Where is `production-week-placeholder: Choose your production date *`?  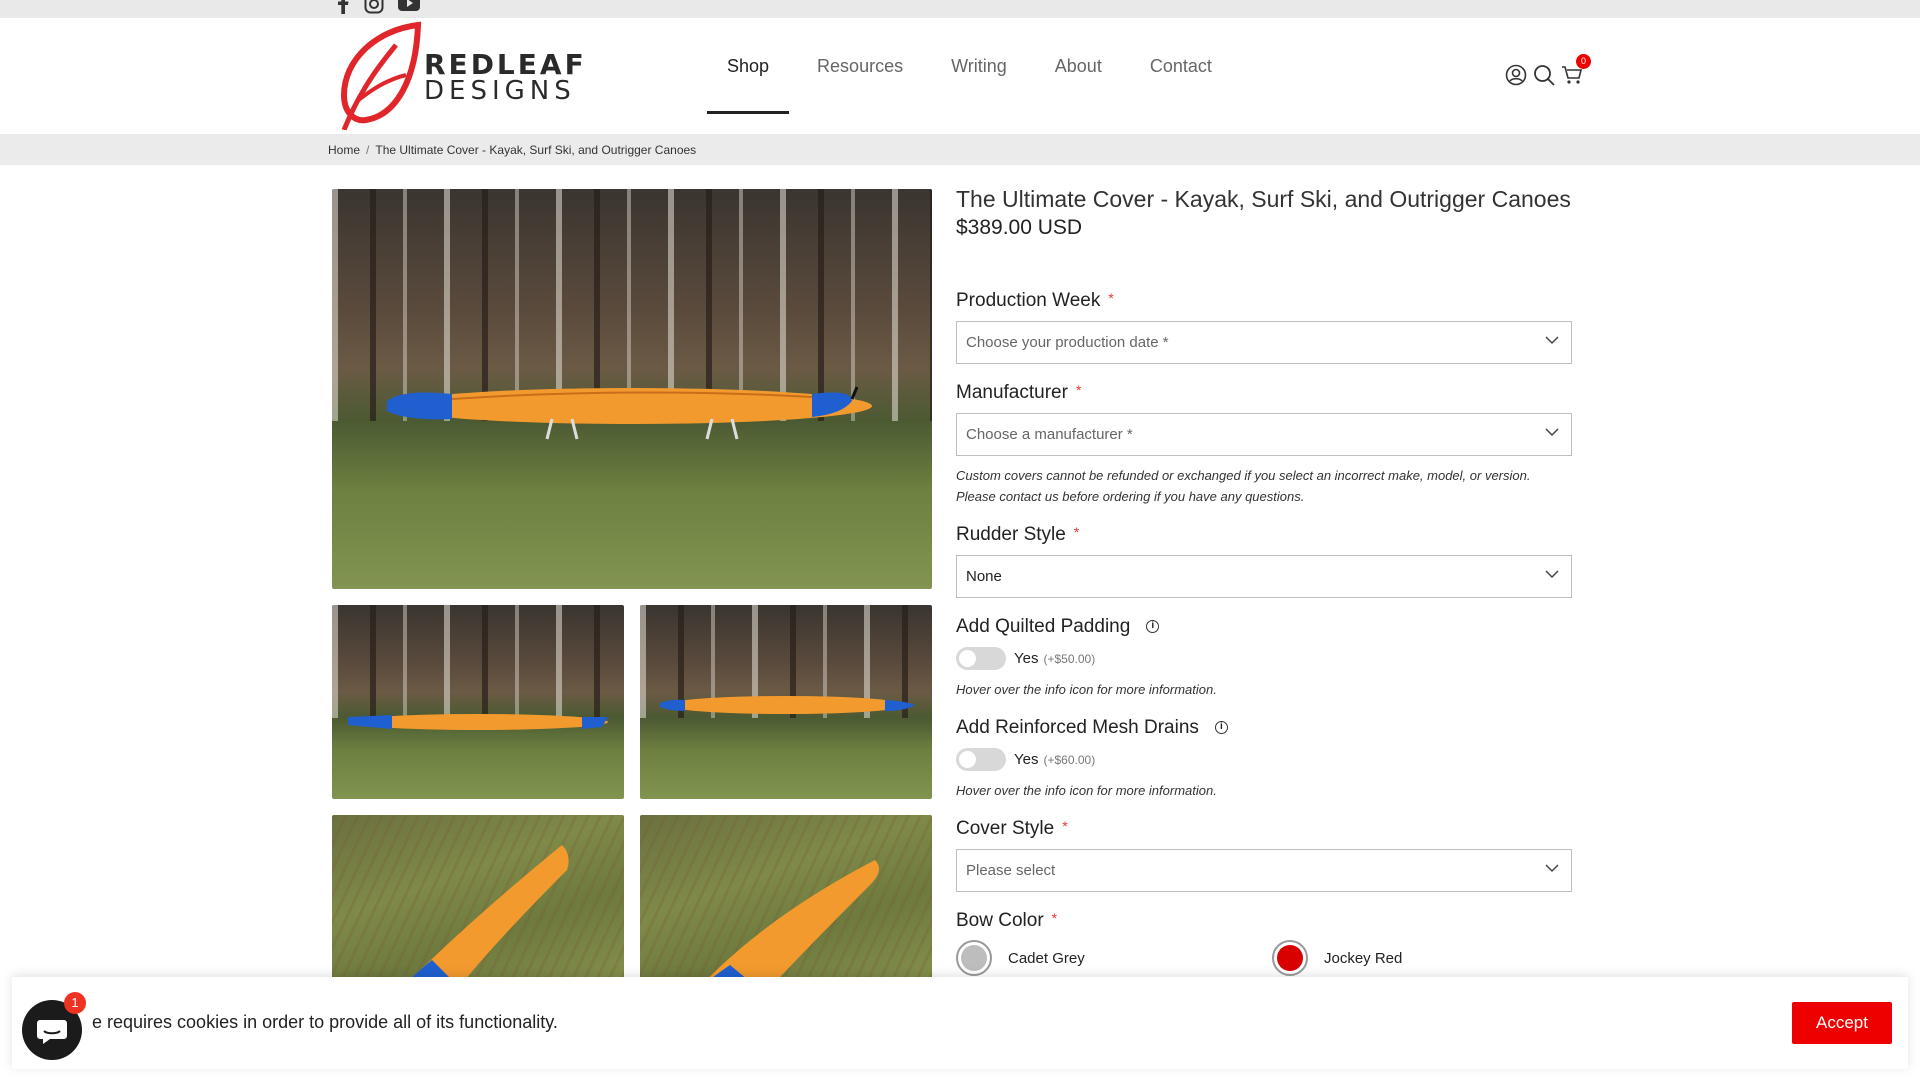 production-week-placeholder: Choose your production date * is located at coordinates (1067, 342).